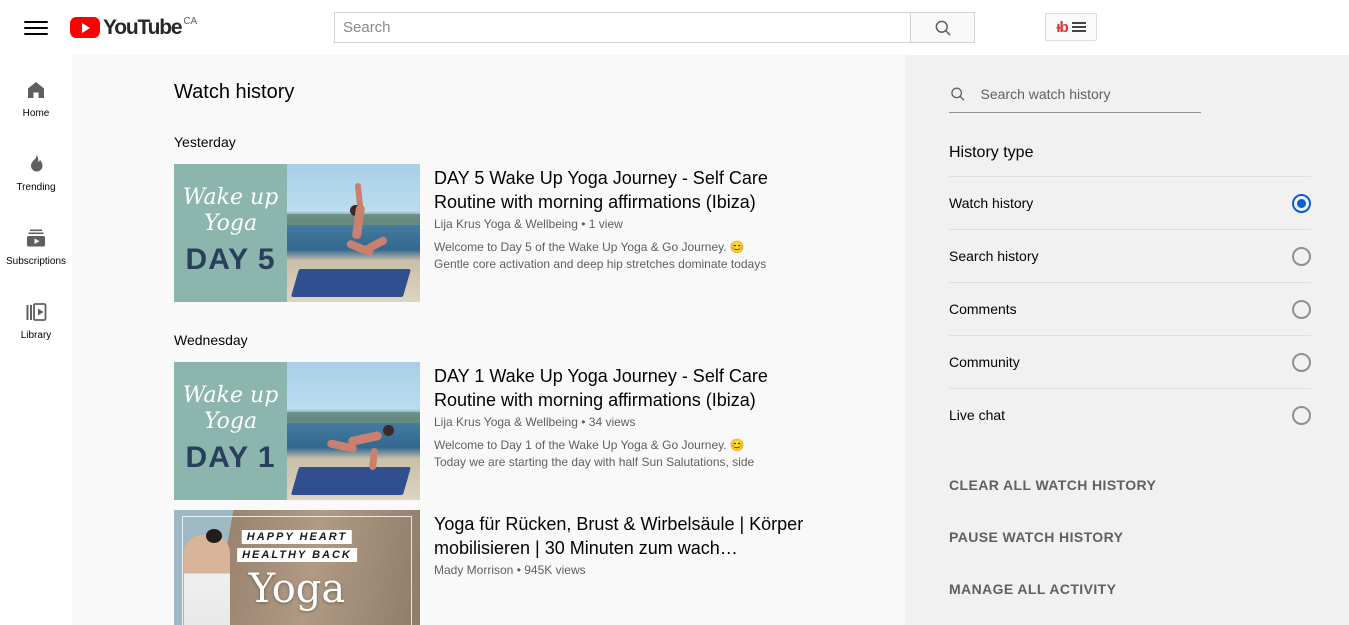 This screenshot has height=625, width=1349. Describe the element at coordinates (991, 152) in the screenshot. I see `history-type-heading: History type` at that location.